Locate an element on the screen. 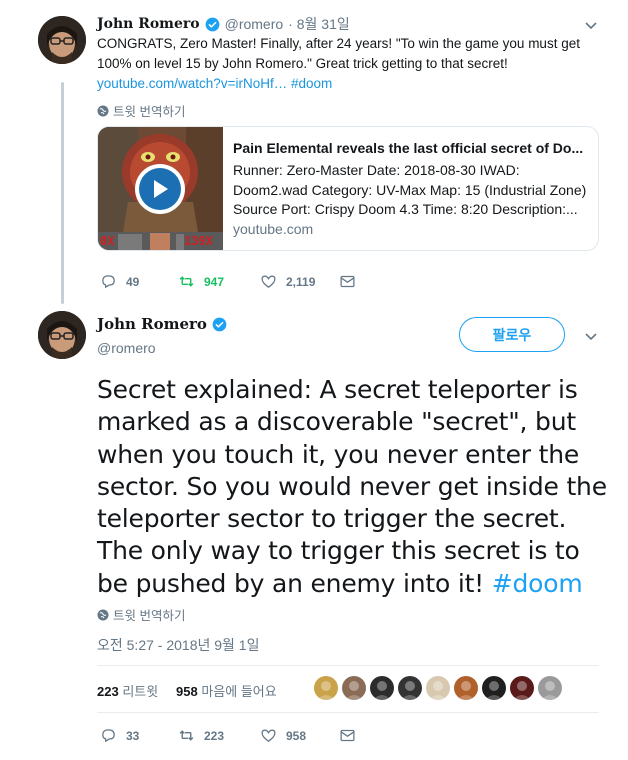  reply-button: 33 is located at coordinates (119, 735).